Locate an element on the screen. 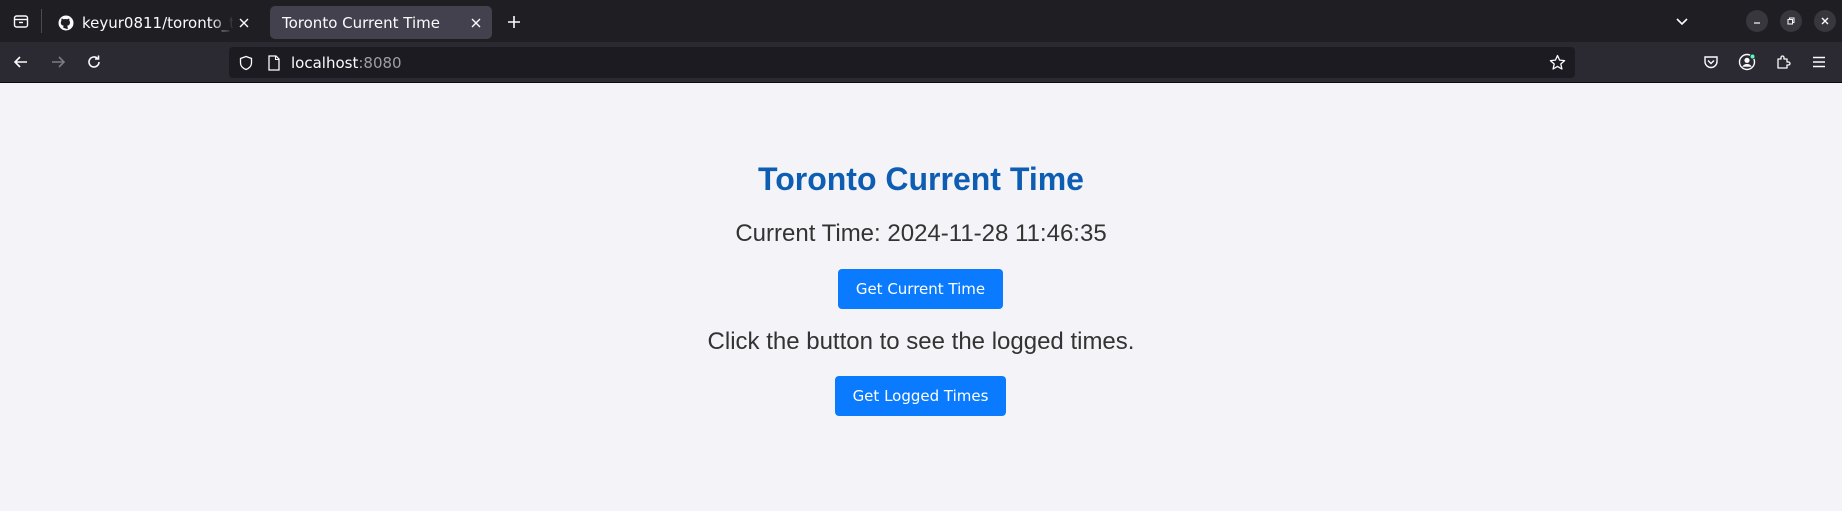  forward-button is located at coordinates (58, 62).